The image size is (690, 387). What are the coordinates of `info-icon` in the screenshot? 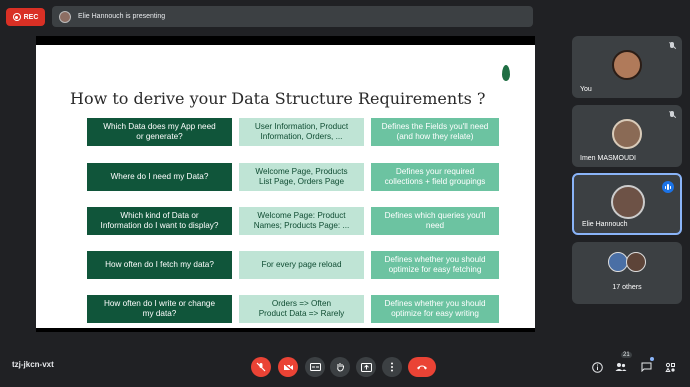 It's located at (597, 367).